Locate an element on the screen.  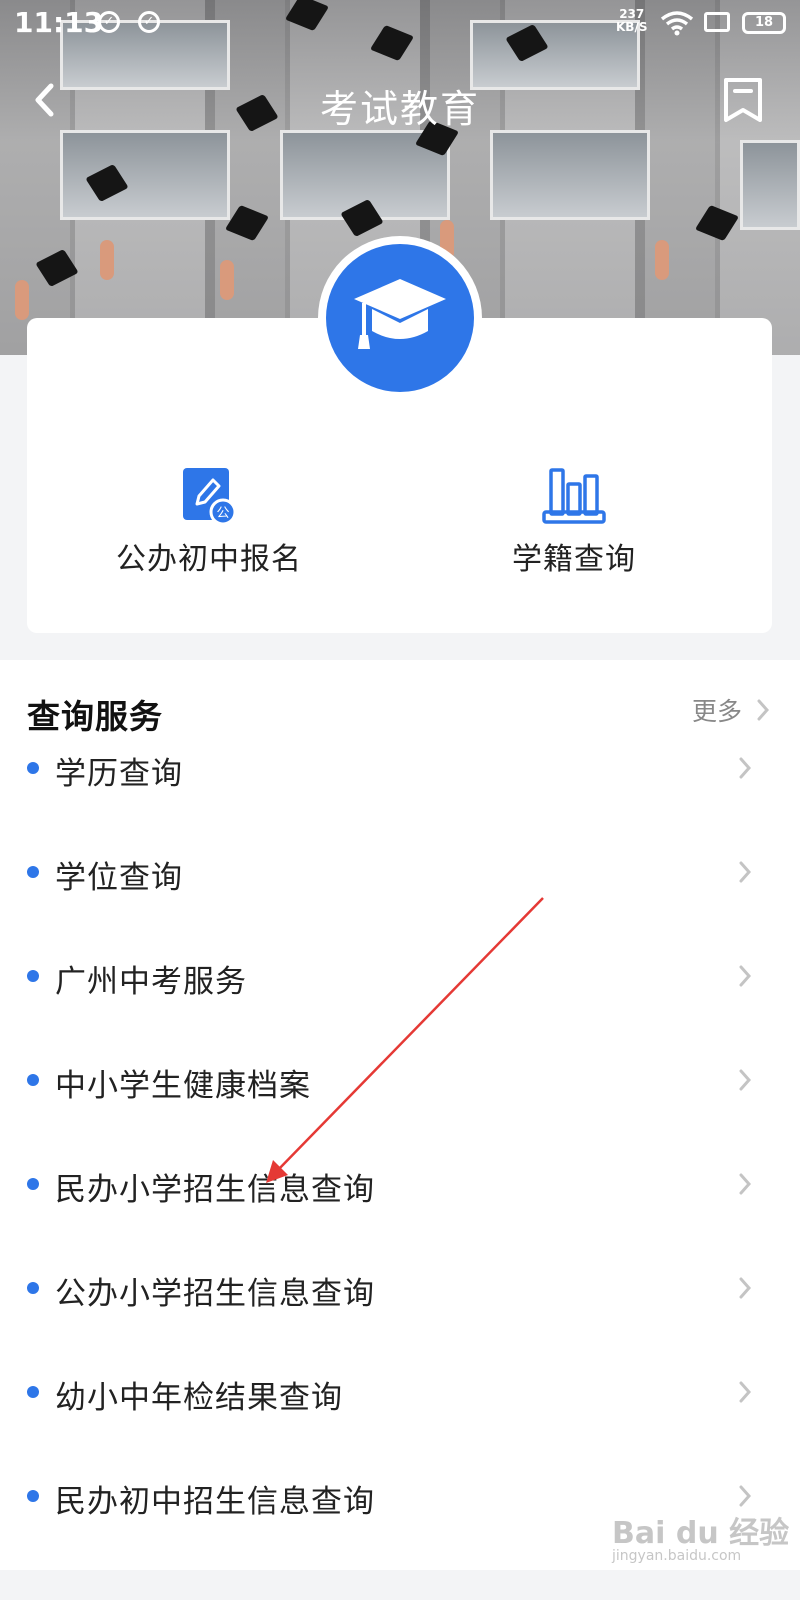
network-speed: 237 KB/S is located at coordinates (631, 21).